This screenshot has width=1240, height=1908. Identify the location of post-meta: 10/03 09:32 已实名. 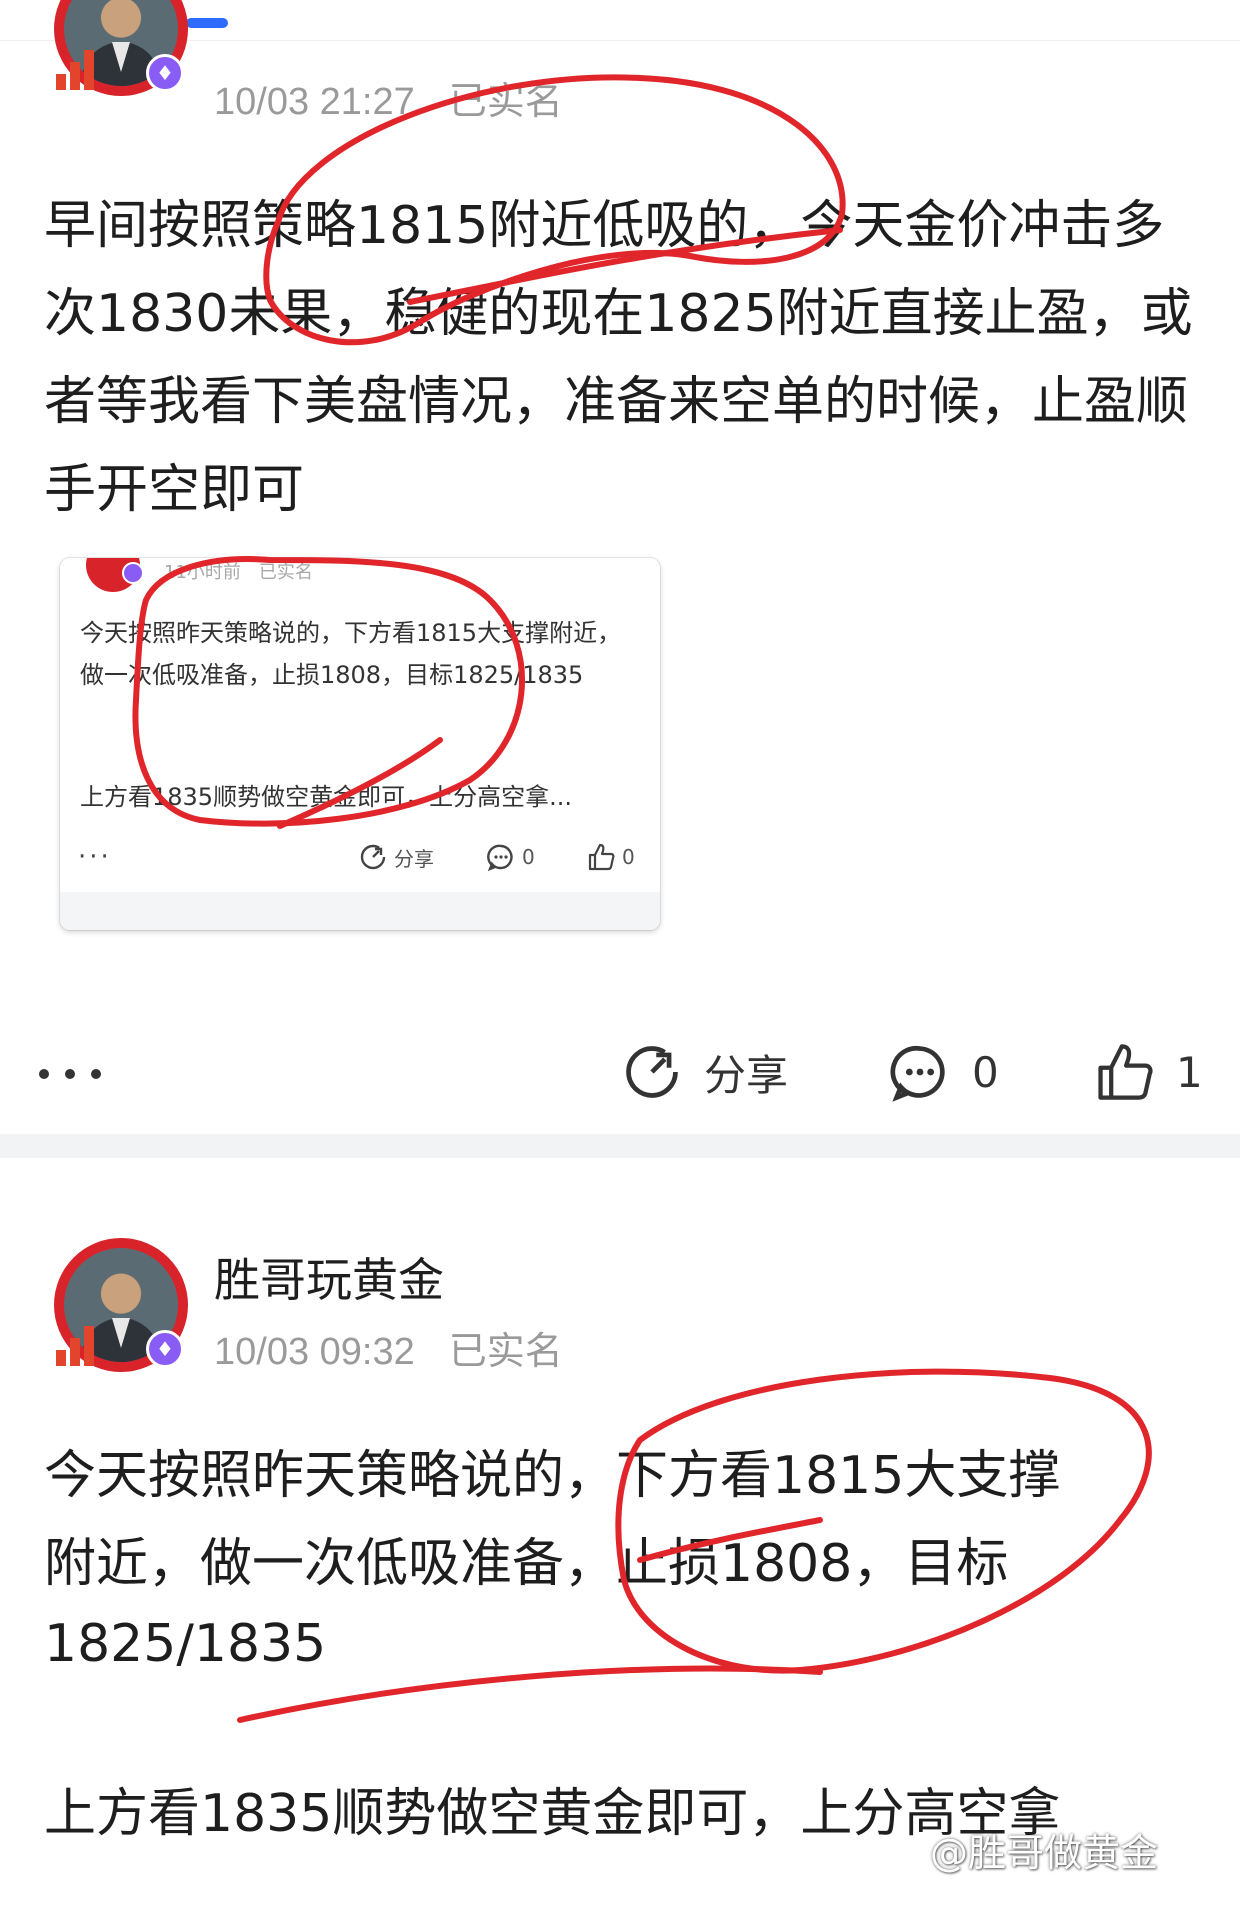
(388, 1347).